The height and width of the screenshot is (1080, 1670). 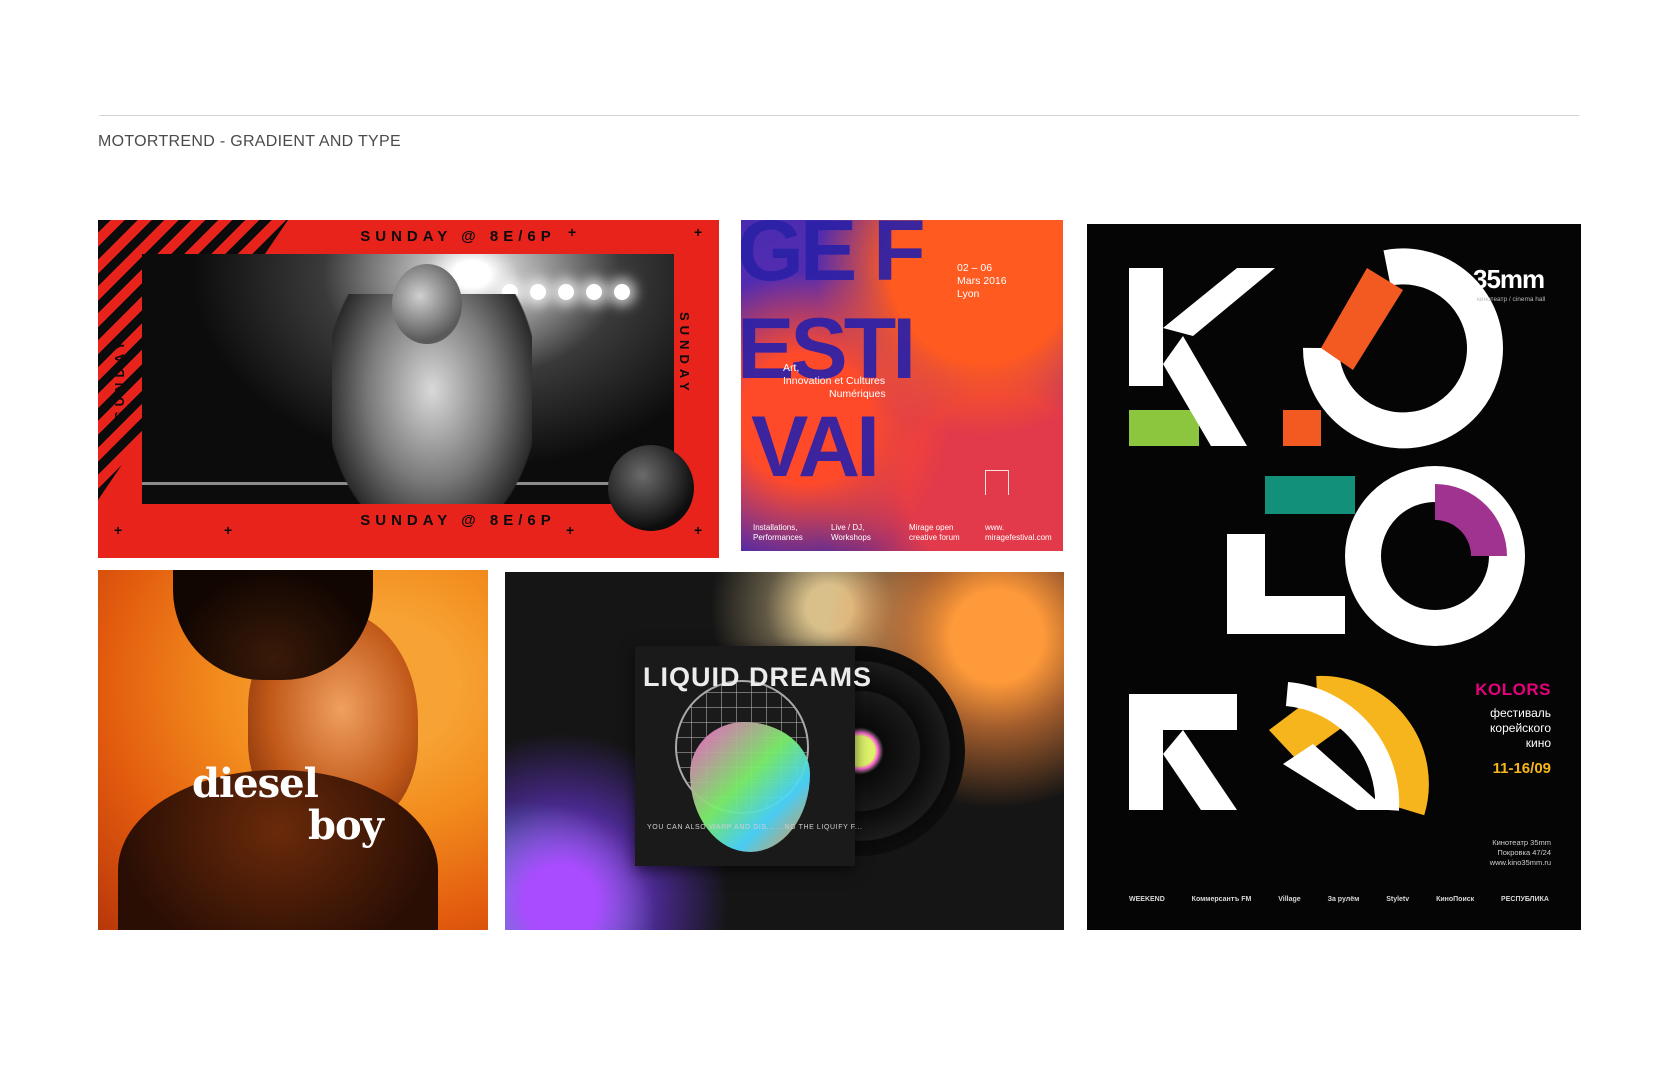 What do you see at coordinates (1524, 852) in the screenshot?
I see `kolors-address-line: Покровка 47/24` at bounding box center [1524, 852].